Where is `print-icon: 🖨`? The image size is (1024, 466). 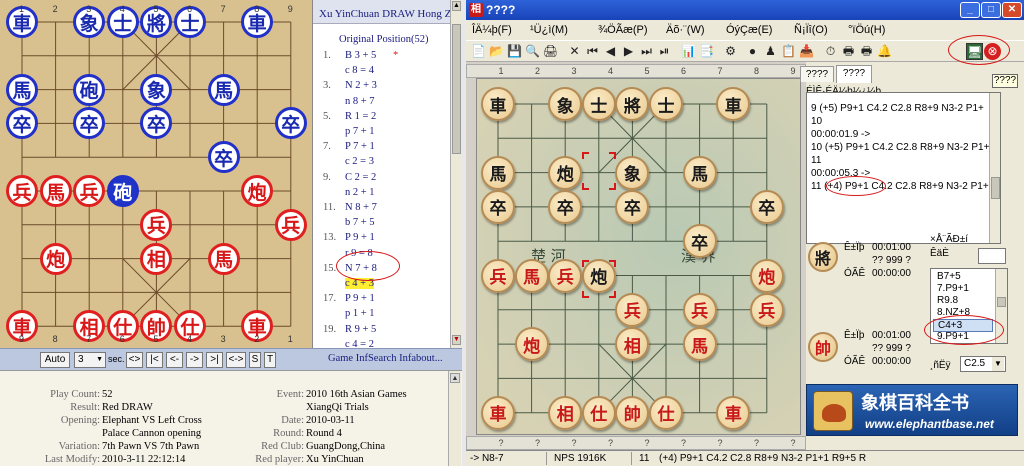
print-icon: 🖨 is located at coordinates (550, 51).